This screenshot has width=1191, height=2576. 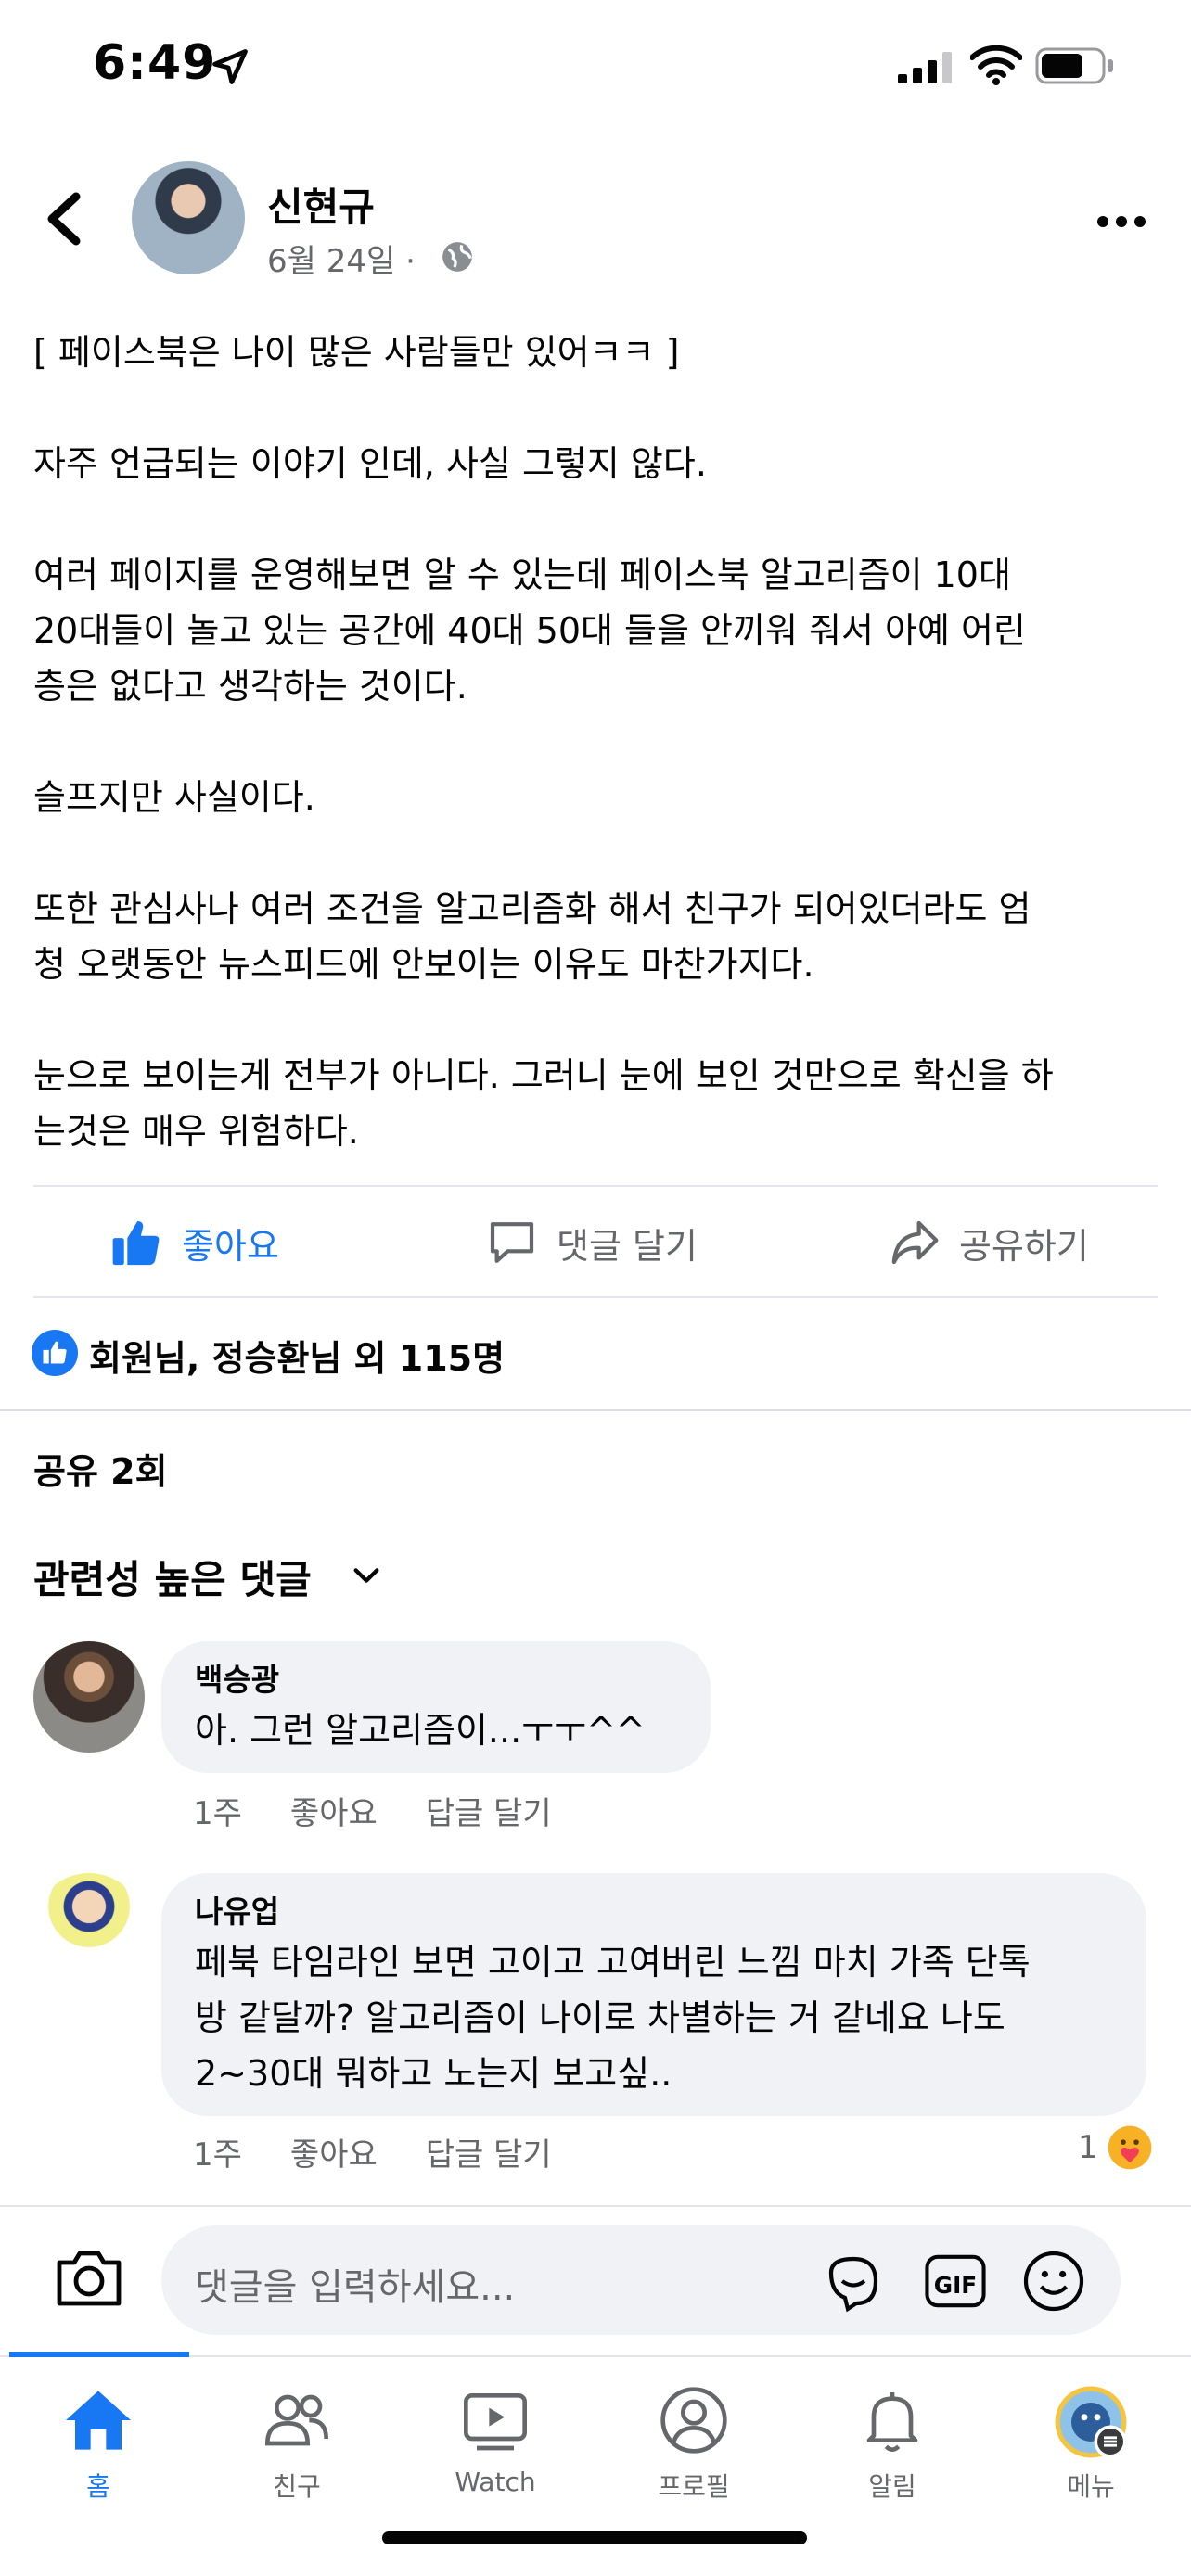 What do you see at coordinates (341, 258) in the screenshot?
I see `post-date: 6월 24일 ·` at bounding box center [341, 258].